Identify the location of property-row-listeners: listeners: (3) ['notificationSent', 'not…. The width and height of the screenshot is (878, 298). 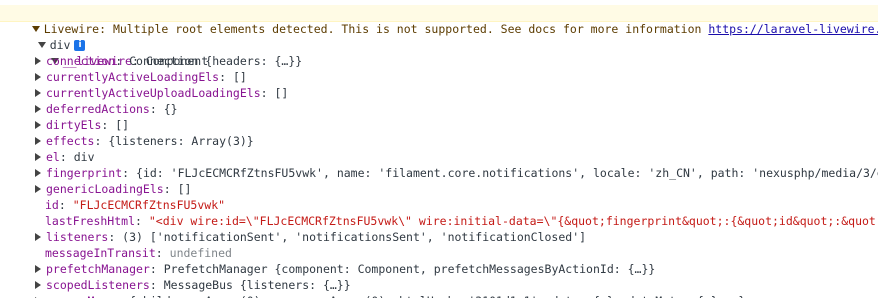
(310, 237).